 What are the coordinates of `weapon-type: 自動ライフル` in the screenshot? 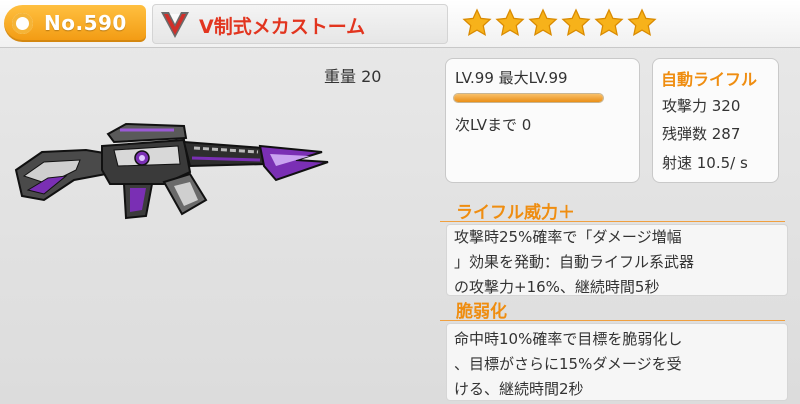 It's located at (709, 79).